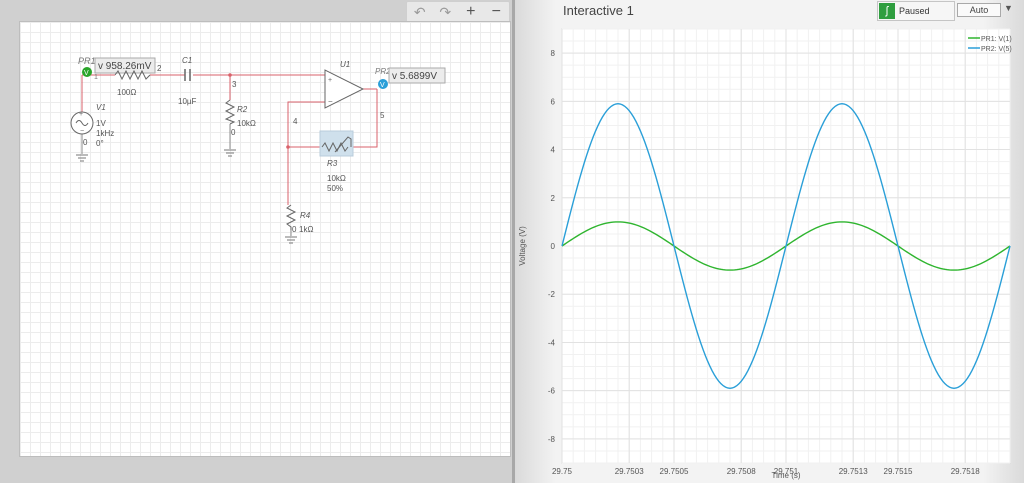 The height and width of the screenshot is (483, 1024). I want to click on capacitor-c1: C1 10µF, so click(187, 81).